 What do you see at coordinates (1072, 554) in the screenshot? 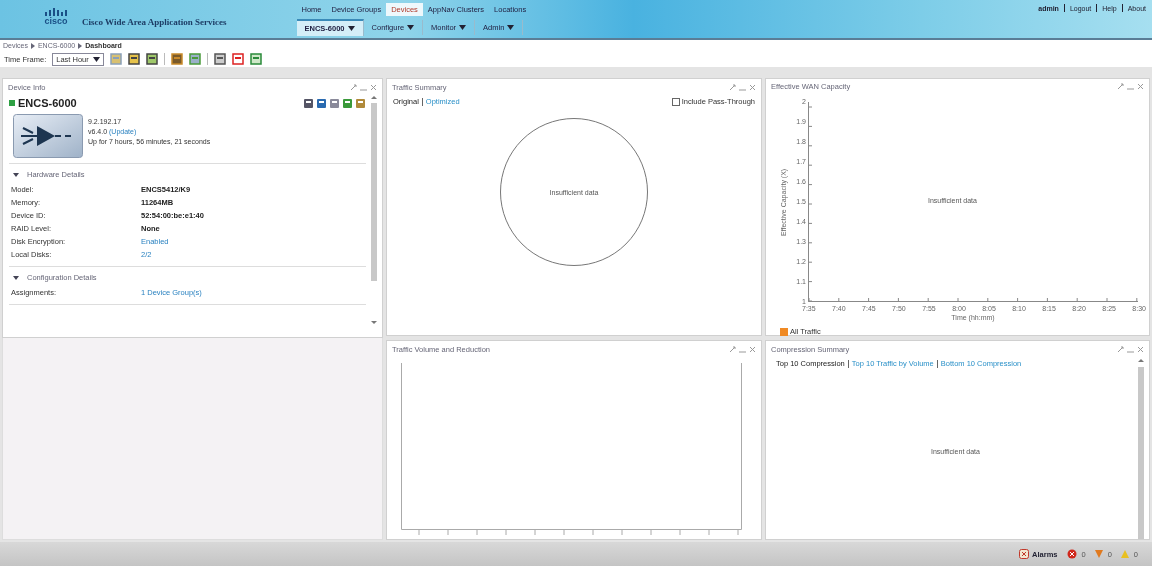
I see `critical-alarm-icon` at bounding box center [1072, 554].